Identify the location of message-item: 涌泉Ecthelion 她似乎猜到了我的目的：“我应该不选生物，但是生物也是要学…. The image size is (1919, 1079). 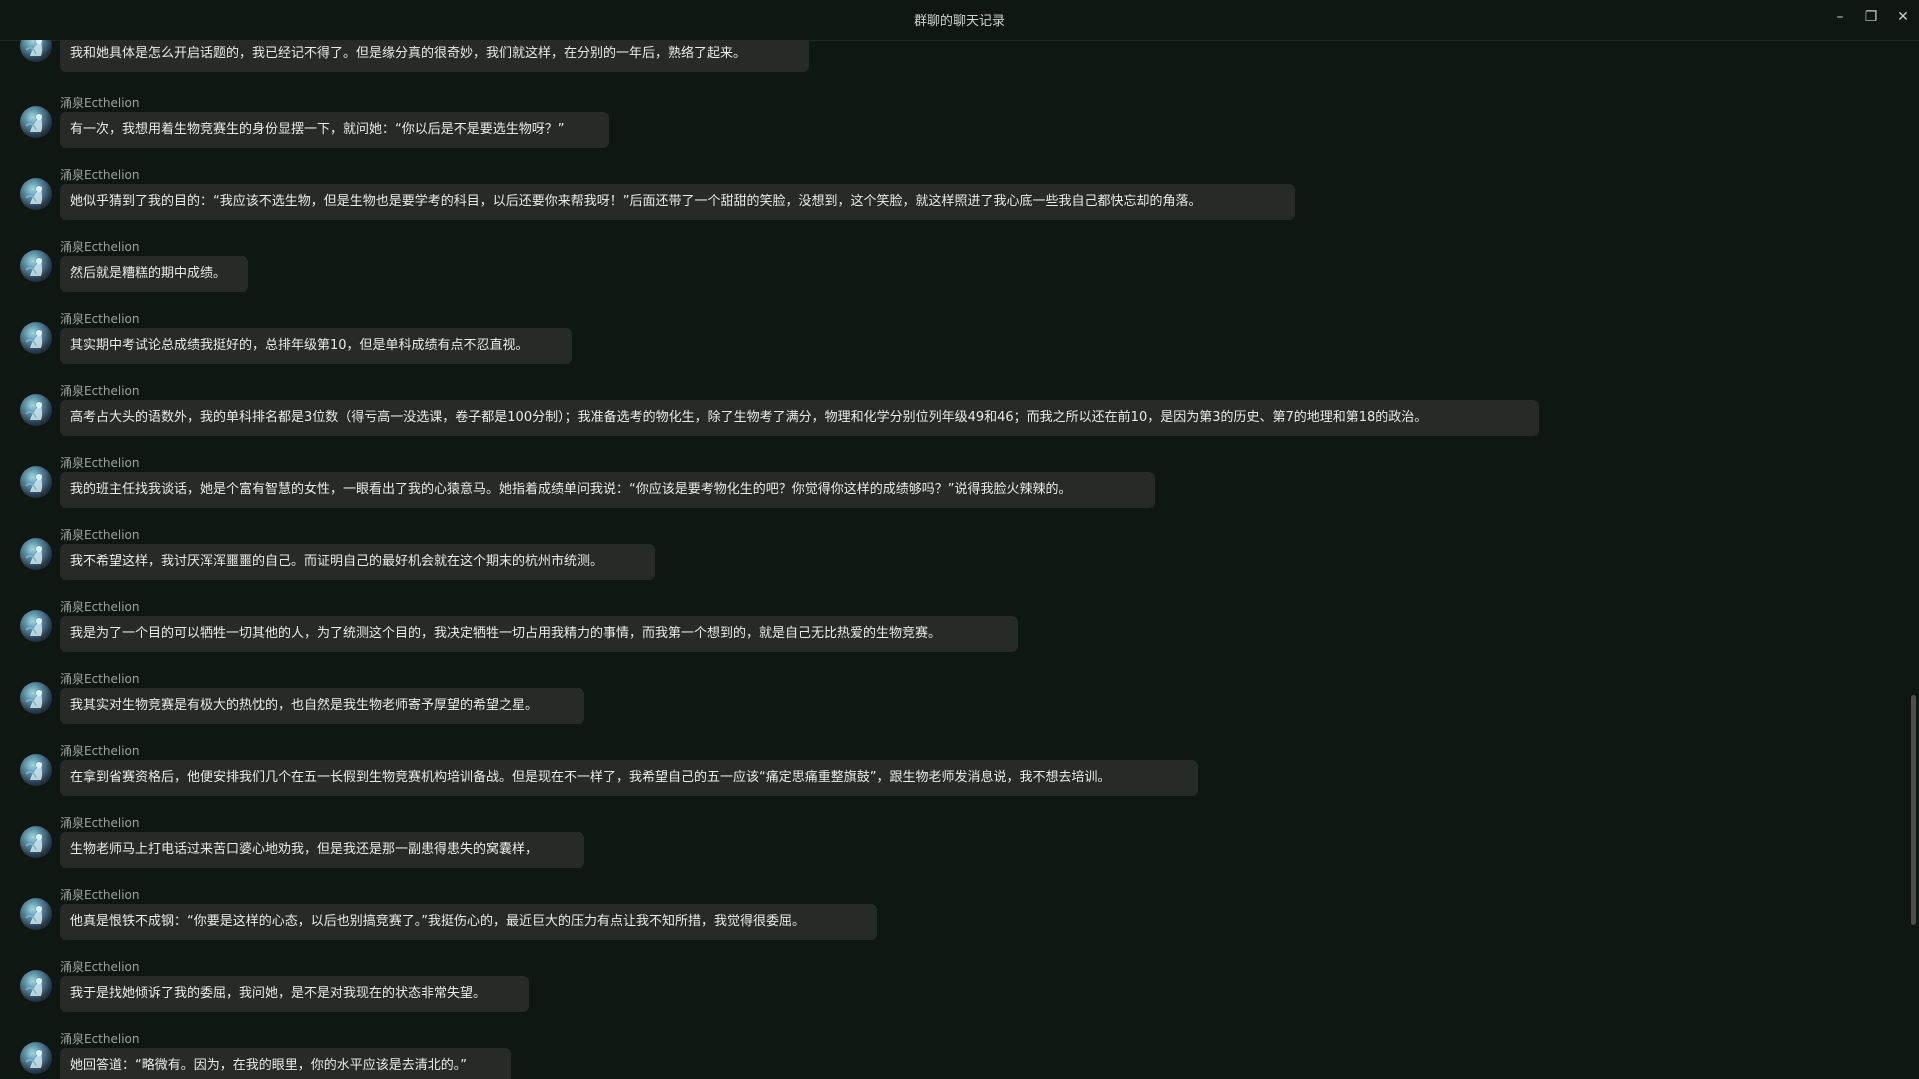
(950, 202).